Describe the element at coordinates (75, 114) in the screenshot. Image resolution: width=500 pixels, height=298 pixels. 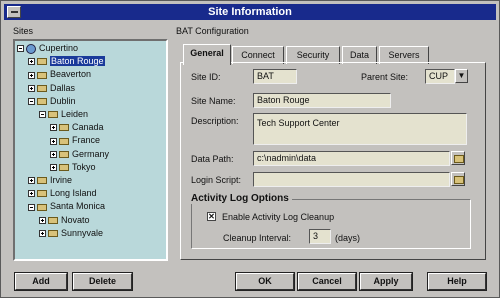
I see `tree-item-label: Leiden` at that location.